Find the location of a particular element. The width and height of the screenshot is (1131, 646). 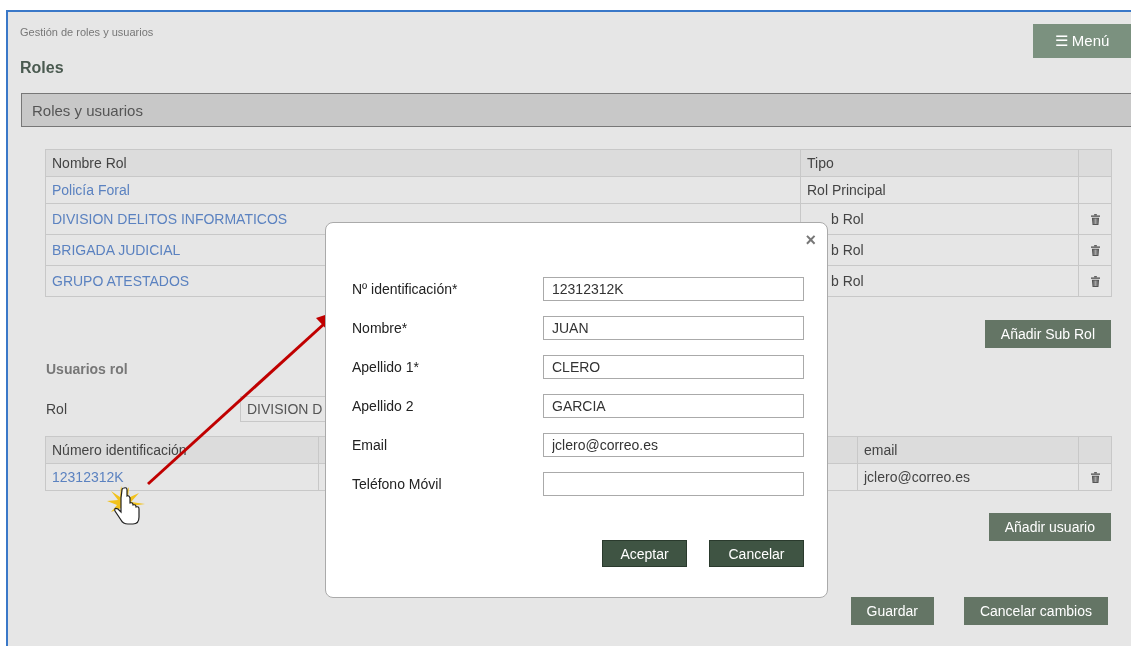

input-field: jclero@correo.es is located at coordinates (673, 445).